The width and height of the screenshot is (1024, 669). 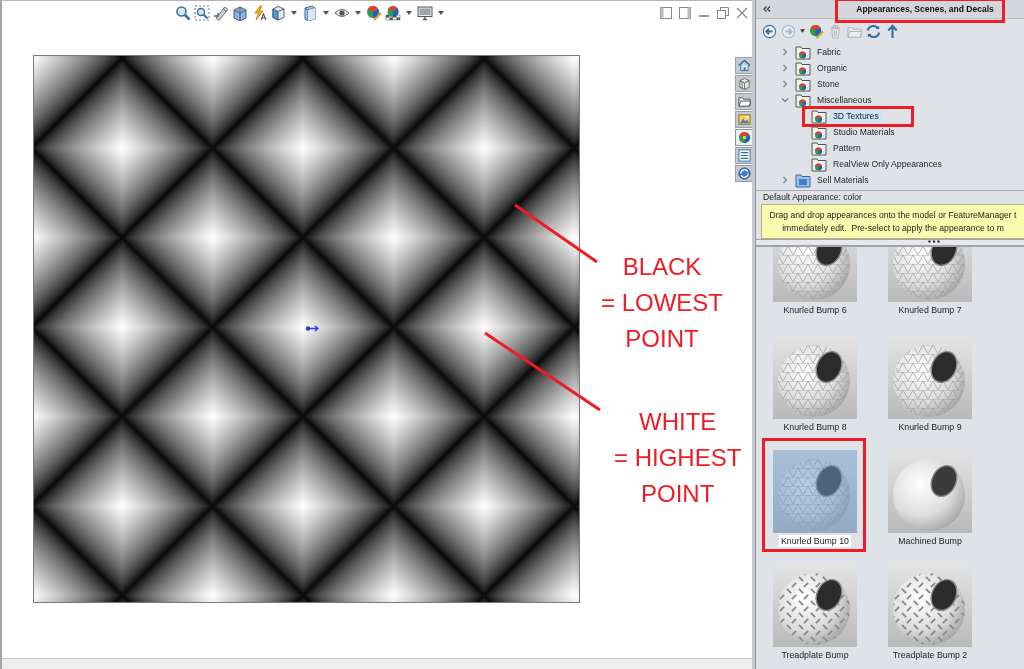 What do you see at coordinates (832, 68) in the screenshot?
I see `tree-item: Organic` at bounding box center [832, 68].